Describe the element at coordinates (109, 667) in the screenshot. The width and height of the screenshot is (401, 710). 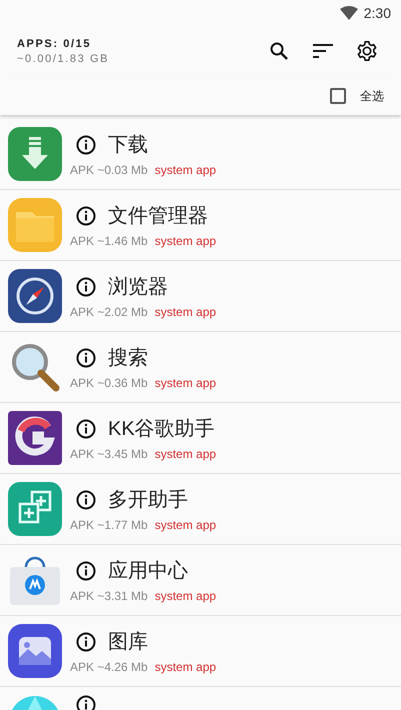
I see `app-size: APK ~4.26 Mb` at that location.